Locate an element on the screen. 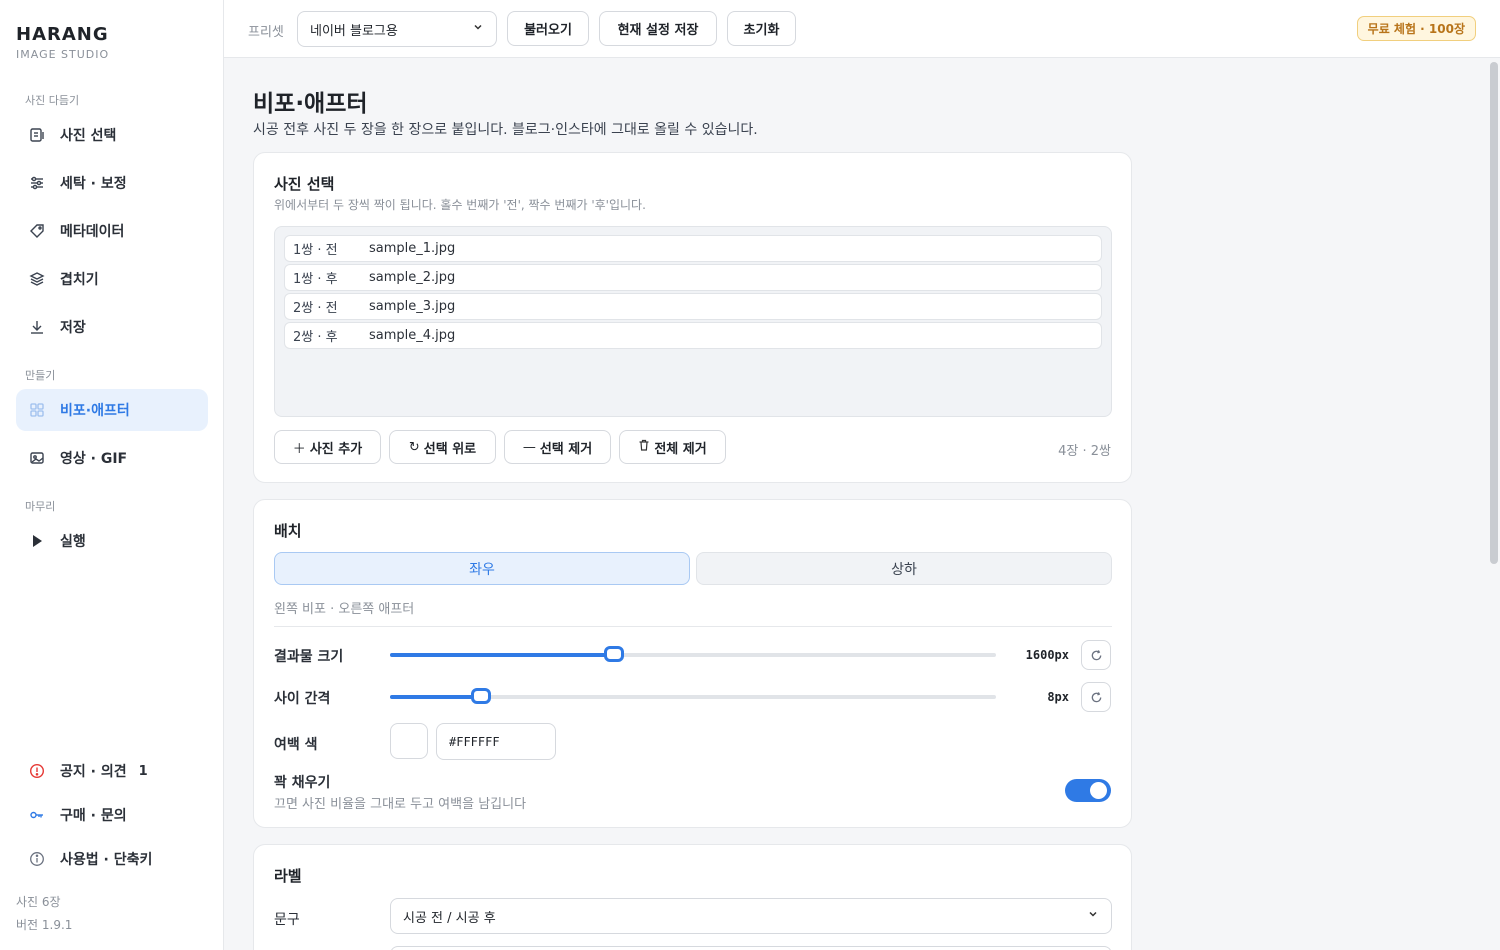 This screenshot has width=1500, height=950. tag-icon is located at coordinates (37, 231).